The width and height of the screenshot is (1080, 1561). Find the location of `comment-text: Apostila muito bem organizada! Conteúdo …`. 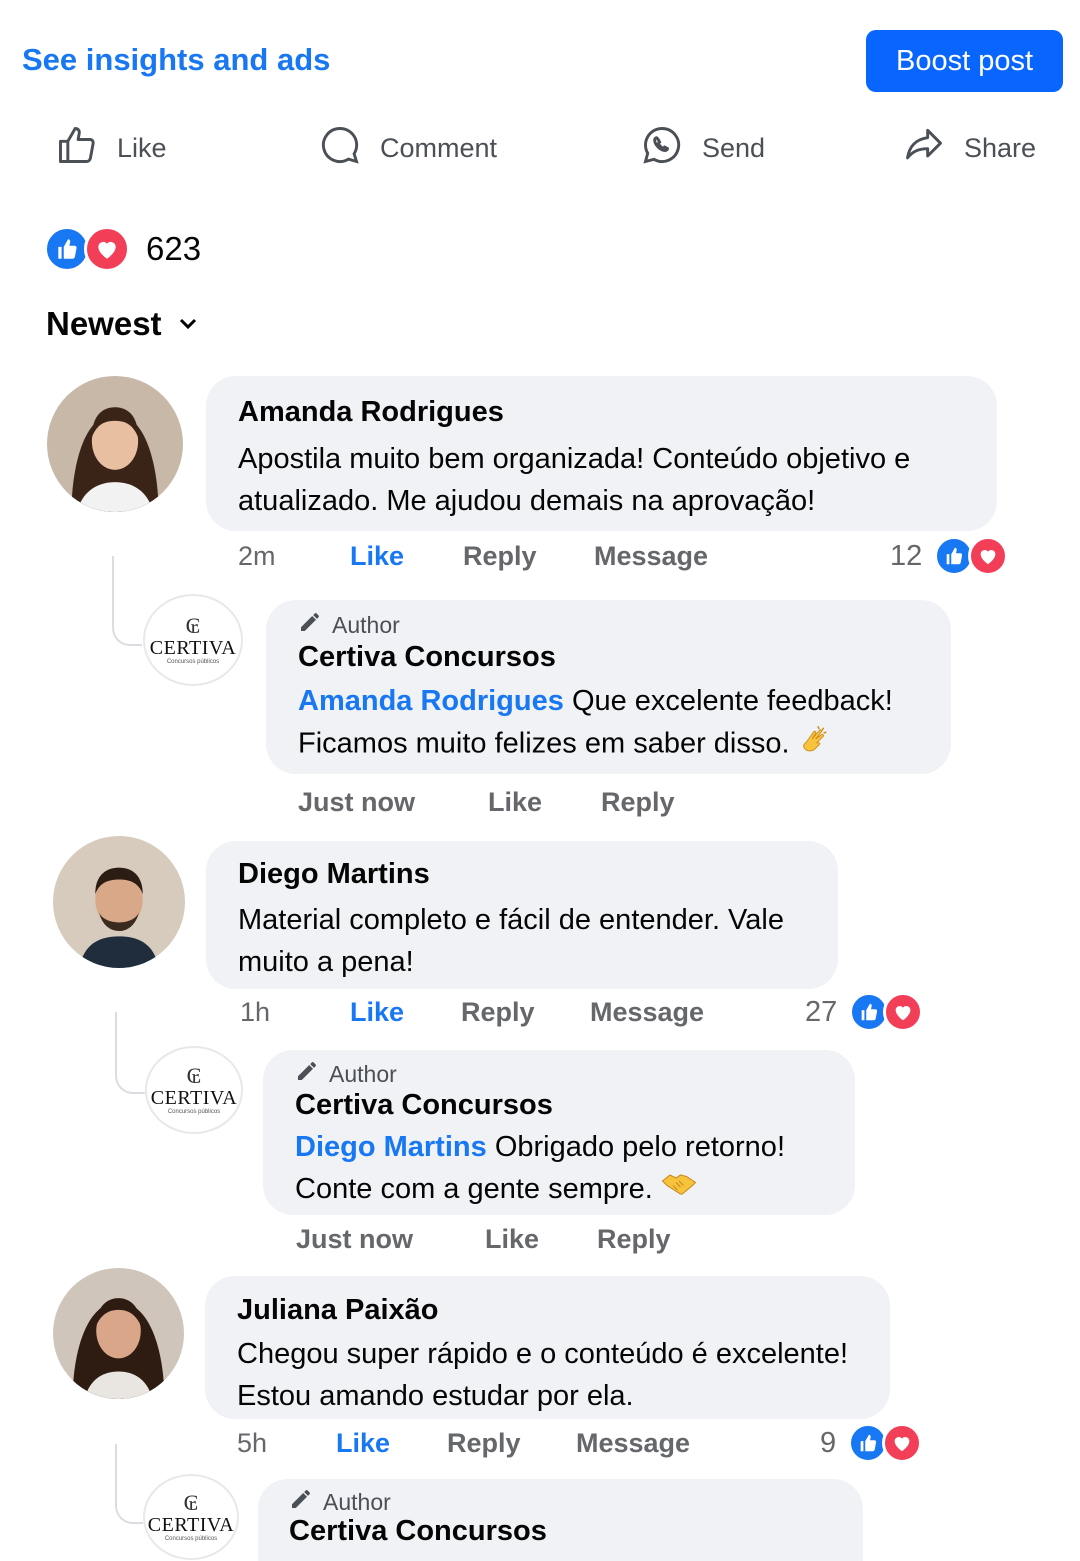

comment-text: Apostila muito bem organizada! Conteúdo … is located at coordinates (574, 480).